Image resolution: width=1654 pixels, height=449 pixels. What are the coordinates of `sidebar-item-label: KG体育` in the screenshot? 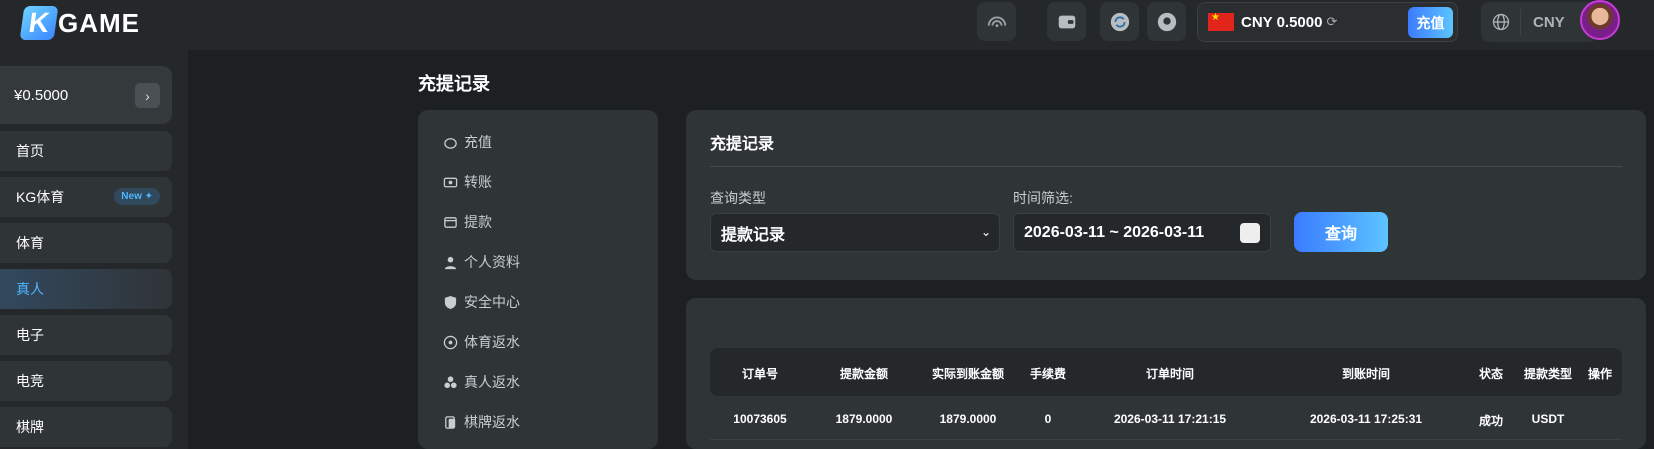 It's located at (40, 197).